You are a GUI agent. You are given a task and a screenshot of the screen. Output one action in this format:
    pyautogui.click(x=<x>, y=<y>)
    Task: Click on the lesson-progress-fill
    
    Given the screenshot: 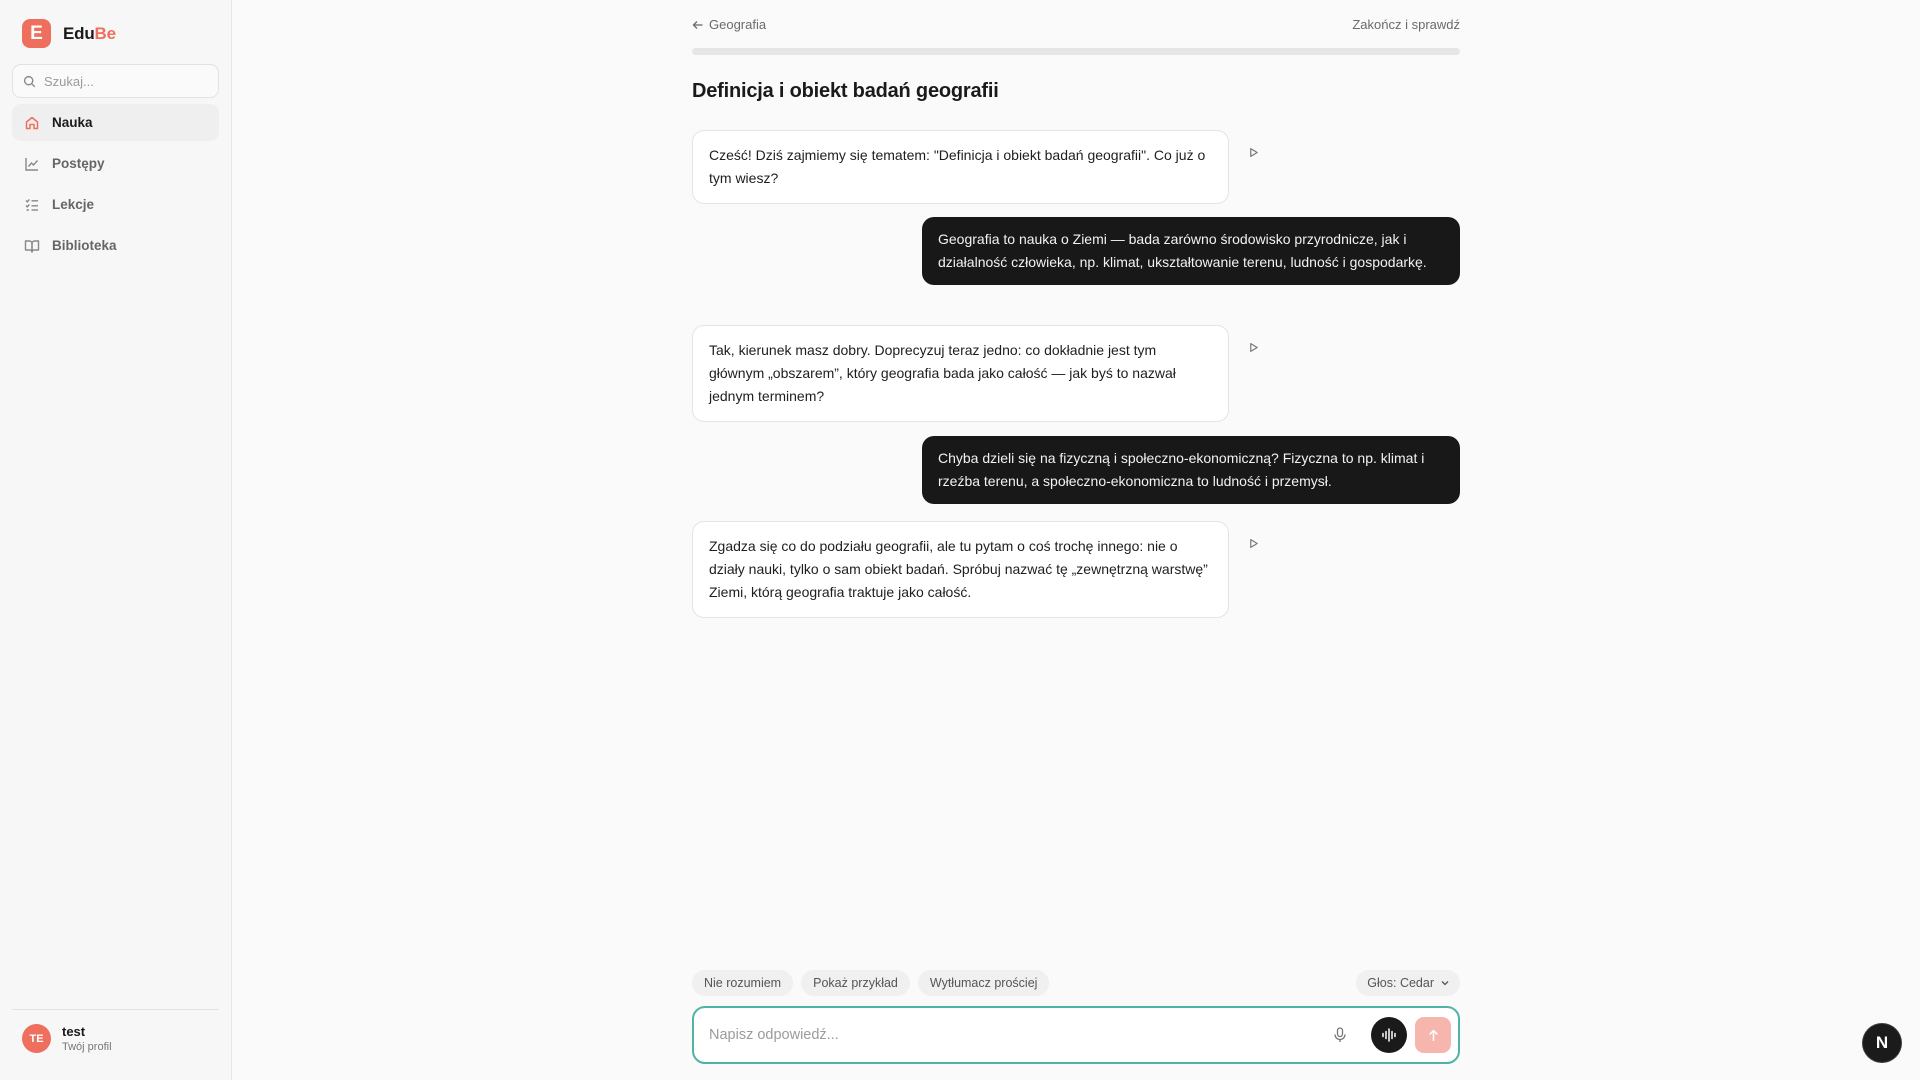 What is the action you would take?
    pyautogui.click(x=1076, y=51)
    